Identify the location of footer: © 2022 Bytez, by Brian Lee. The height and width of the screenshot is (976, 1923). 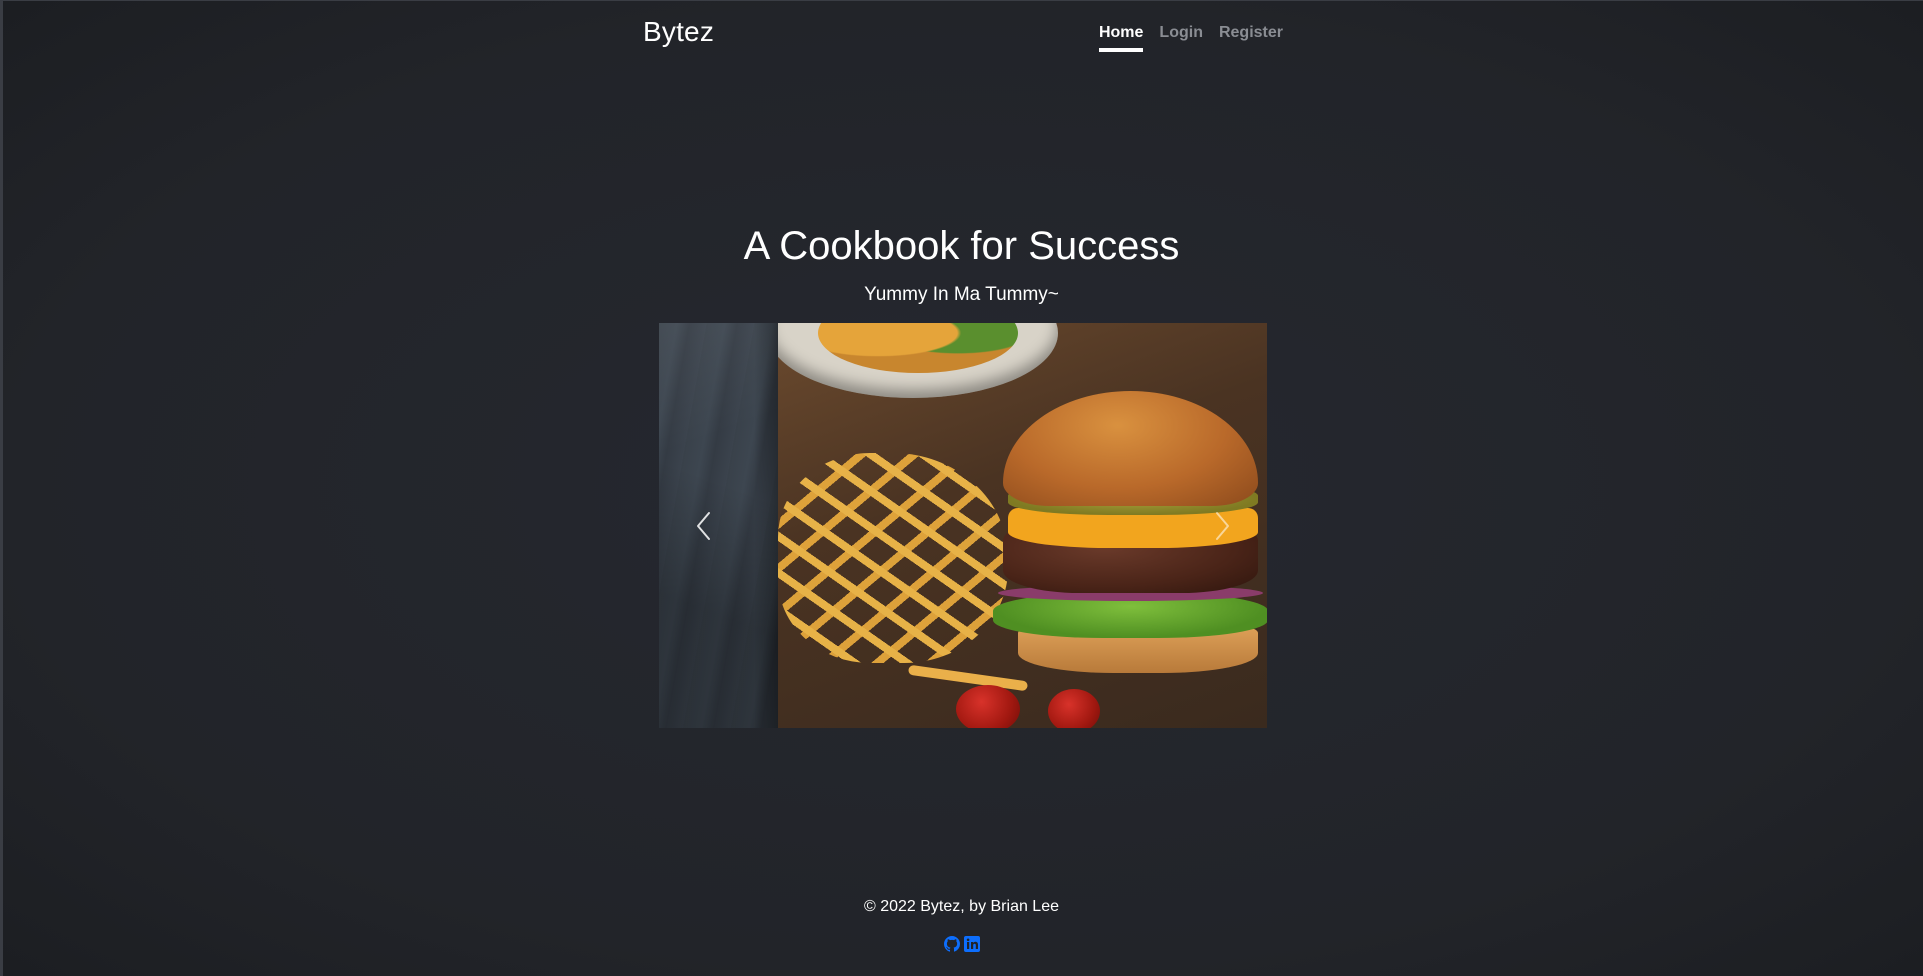
(961, 925).